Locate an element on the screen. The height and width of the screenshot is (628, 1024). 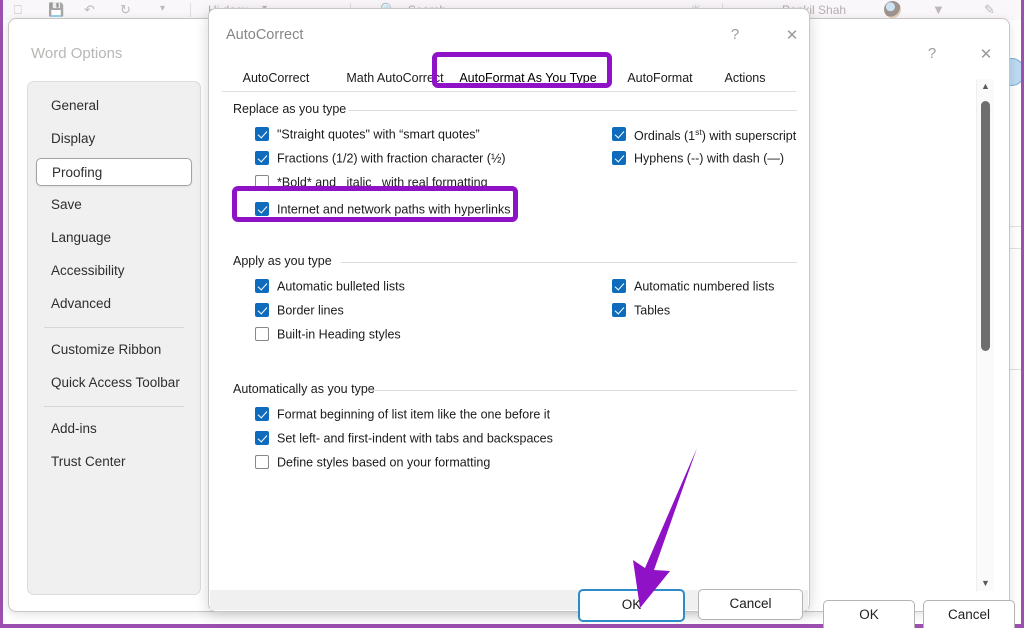
superscript-st: st is located at coordinates (698, 132).